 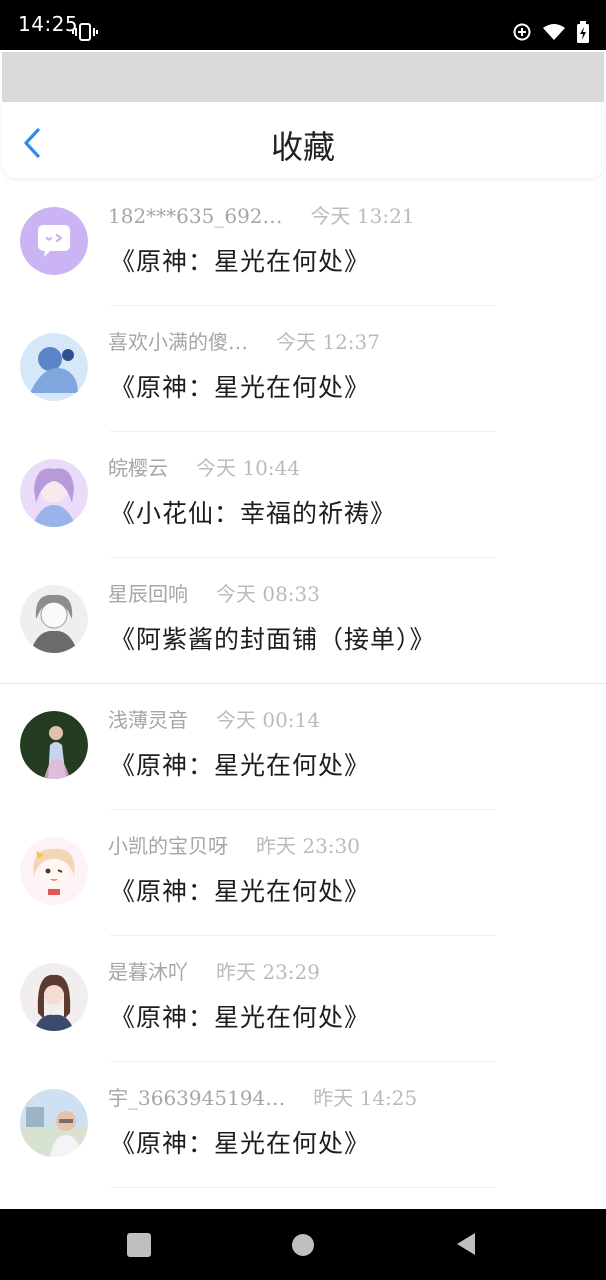 I want to click on list-item: 浅薄灵音 今天 00:14 《原神：星光在何处》, so click(x=303, y=747).